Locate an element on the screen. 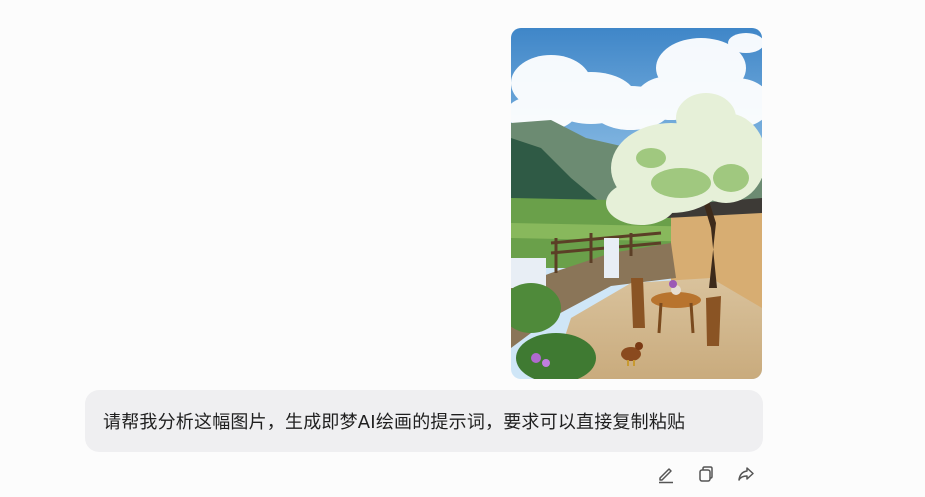  user-message-bubble: 请帮我分析这幅图片，生成即梦AI绘画的提示词，要求可以直接复制粘贴 is located at coordinates (424, 421).